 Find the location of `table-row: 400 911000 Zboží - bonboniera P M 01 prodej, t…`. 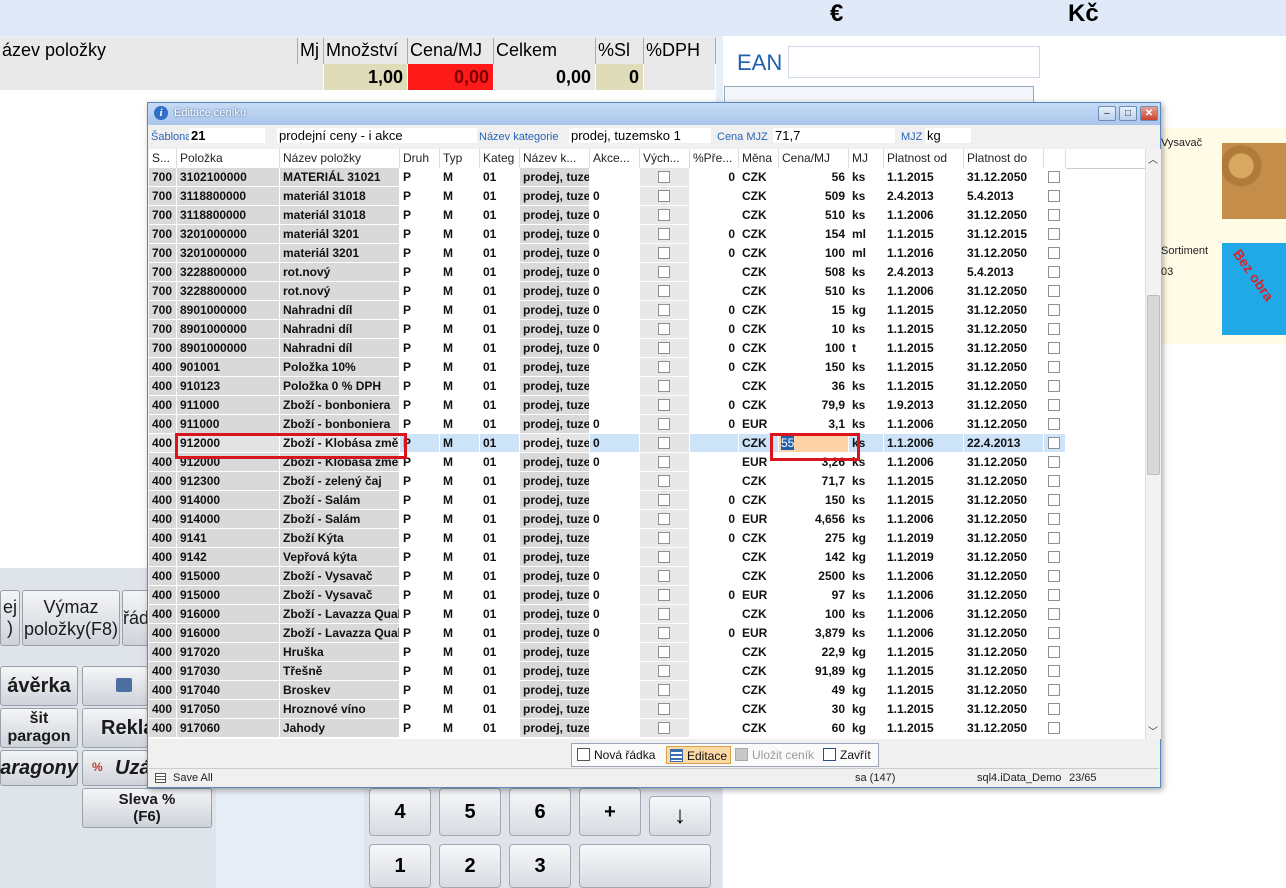

table-row: 400 911000 Zboží - bonboniera P M 01 prodej, t… is located at coordinates (647, 424).